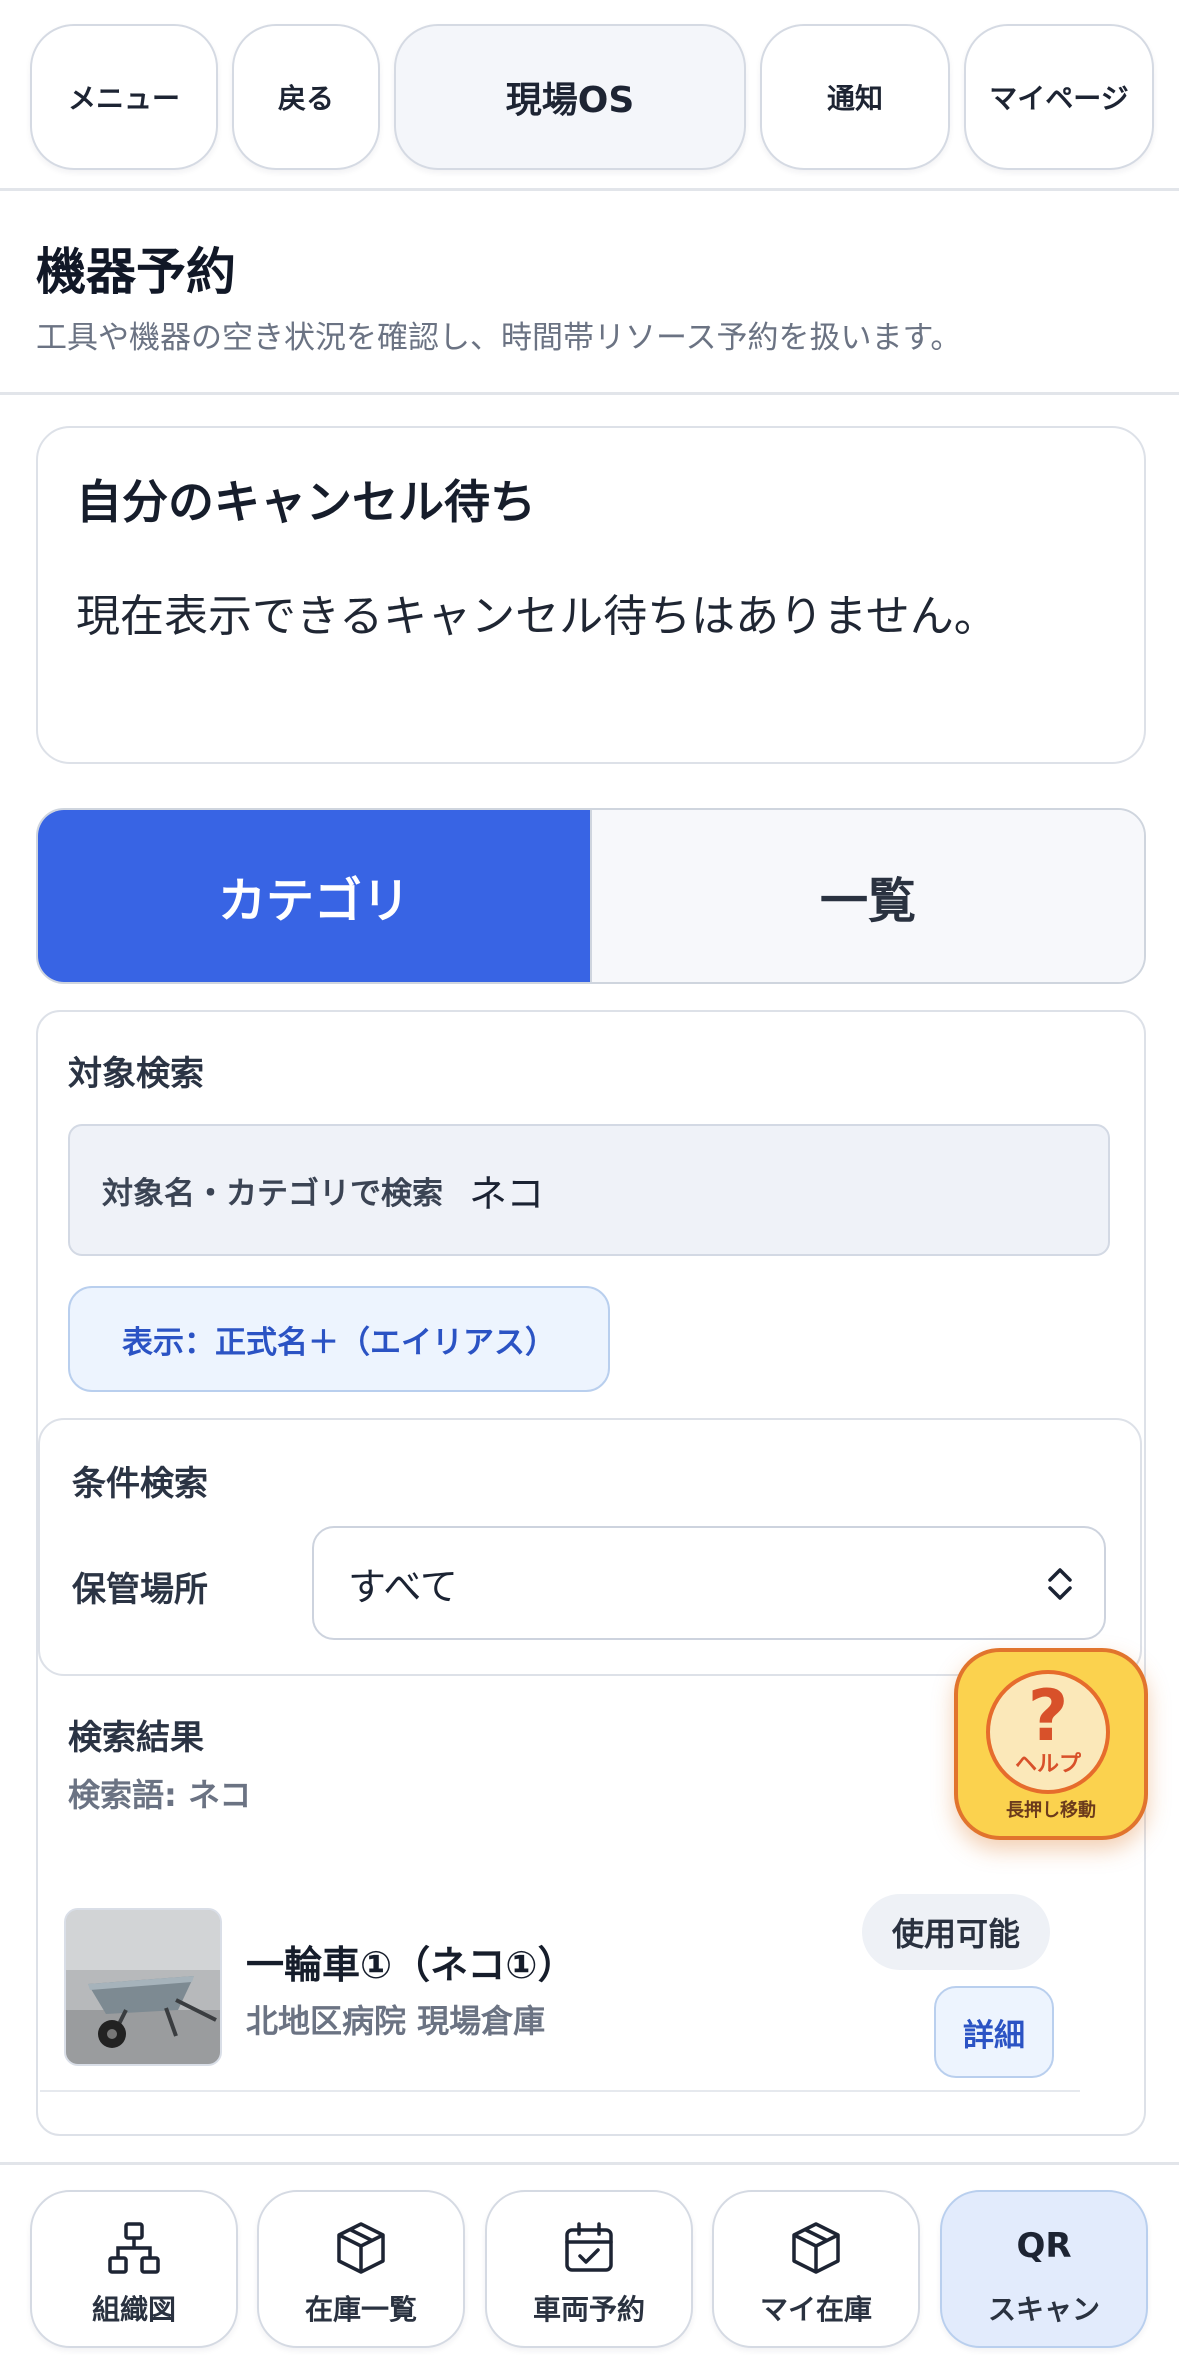 The image size is (1179, 2379). Describe the element at coordinates (1051, 1810) in the screenshot. I see `help-hint: 長押し移動` at that location.